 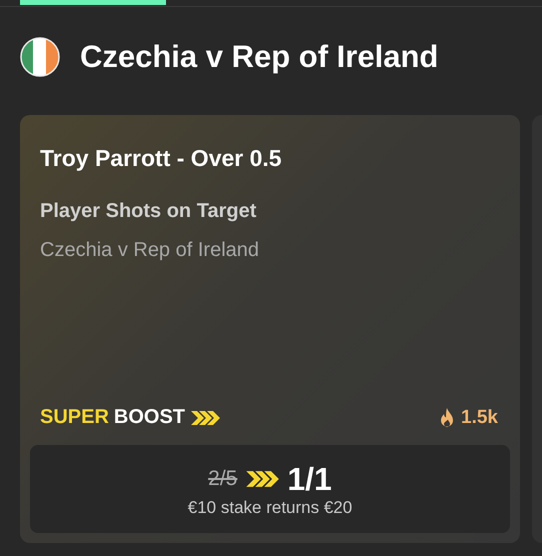 I want to click on popularity-count: 1.5k, so click(x=479, y=417).